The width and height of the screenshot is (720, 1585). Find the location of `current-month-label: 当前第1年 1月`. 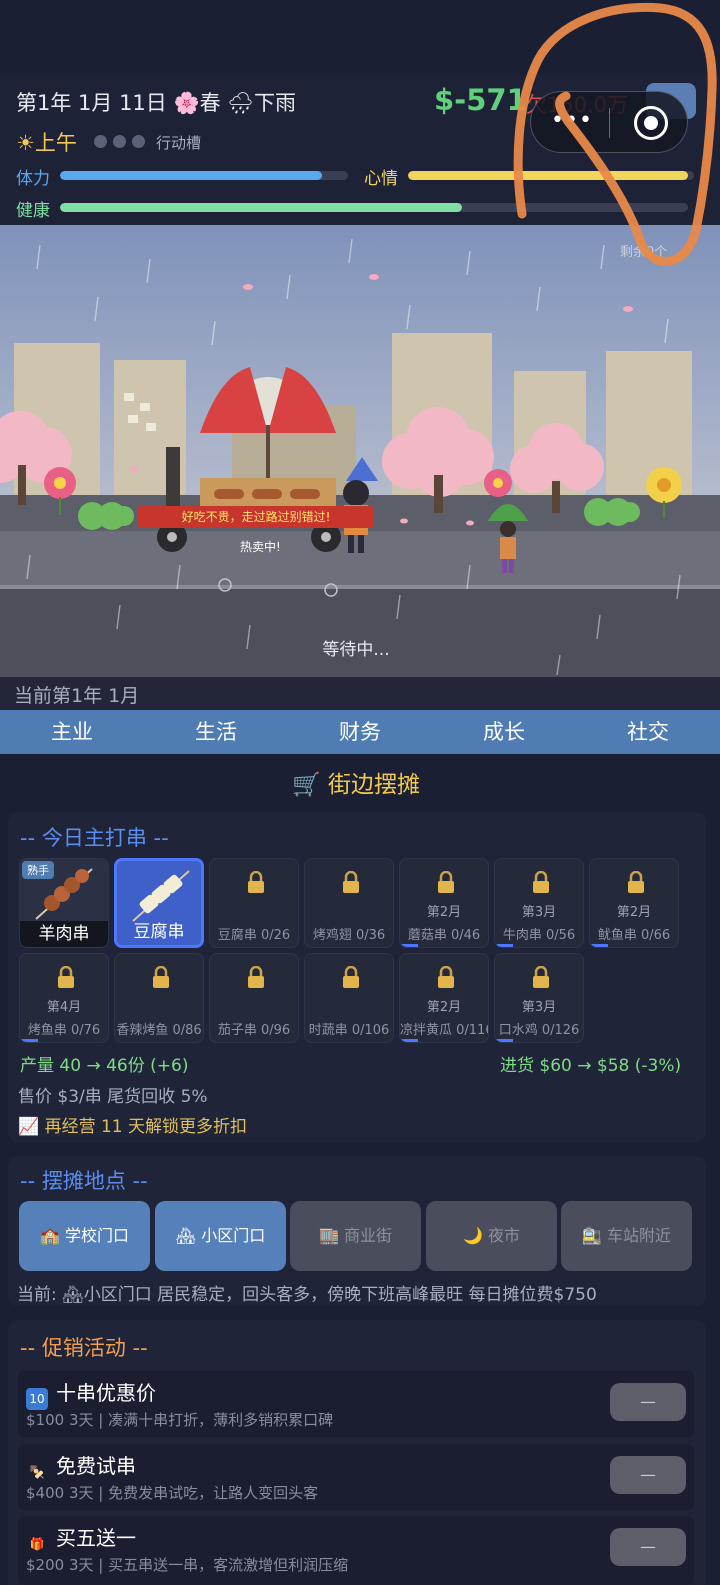

current-month-label: 当前第1年 1月 is located at coordinates (77, 696).